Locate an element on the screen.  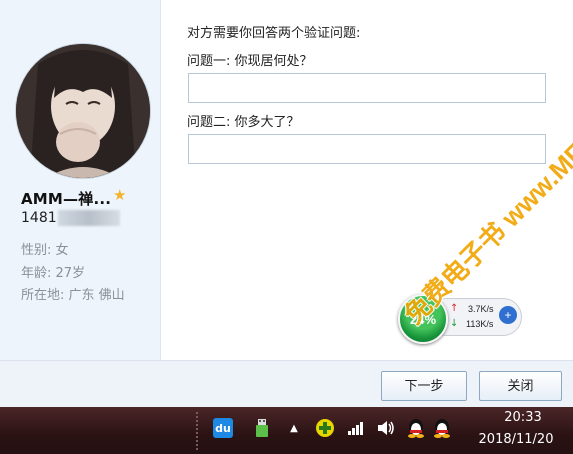
network-signal-icon is located at coordinates (356, 428).